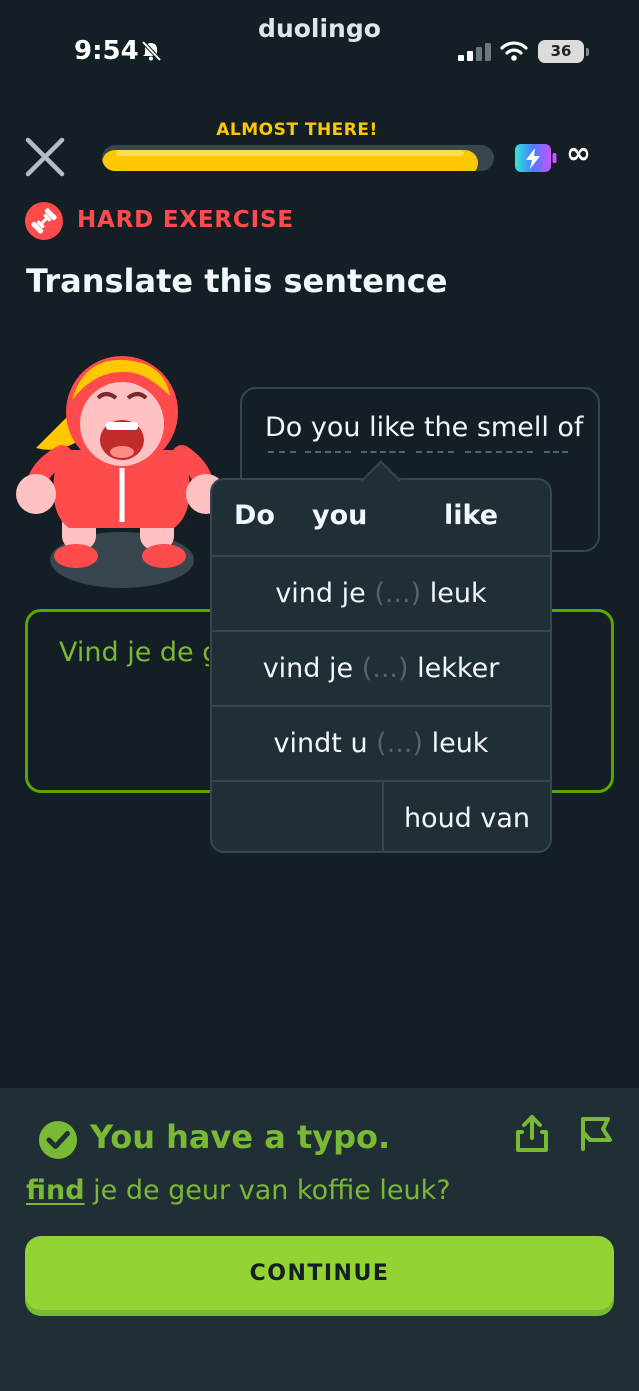 This screenshot has height=1391, width=639. Describe the element at coordinates (151, 51) in the screenshot. I see `bell-muted-icon` at that location.